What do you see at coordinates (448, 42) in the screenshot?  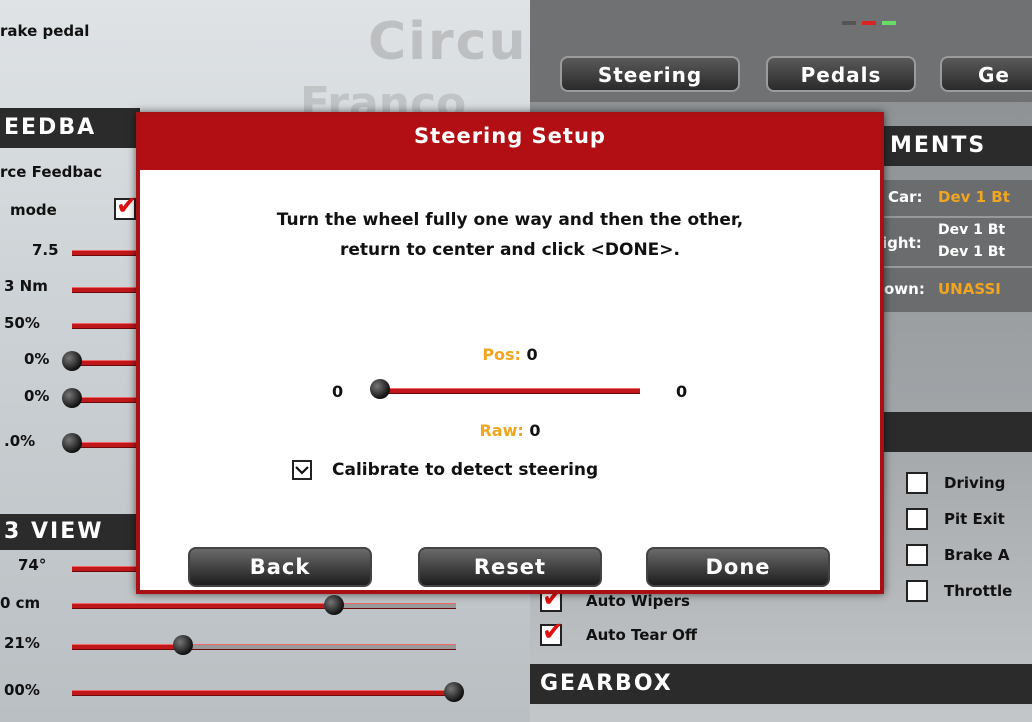 I see `background-watermark: Circu` at bounding box center [448, 42].